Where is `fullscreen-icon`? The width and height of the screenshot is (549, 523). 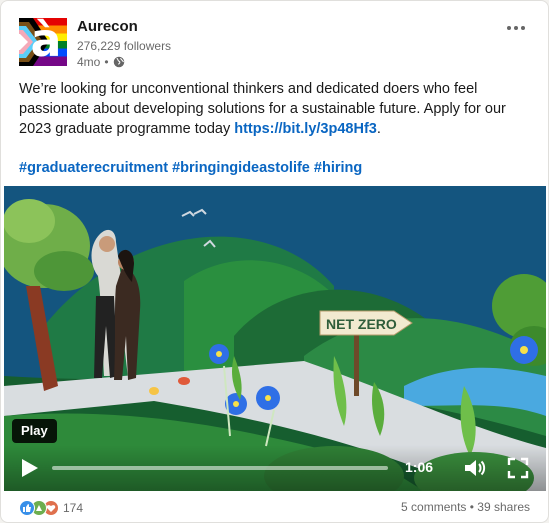 fullscreen-icon is located at coordinates (518, 468).